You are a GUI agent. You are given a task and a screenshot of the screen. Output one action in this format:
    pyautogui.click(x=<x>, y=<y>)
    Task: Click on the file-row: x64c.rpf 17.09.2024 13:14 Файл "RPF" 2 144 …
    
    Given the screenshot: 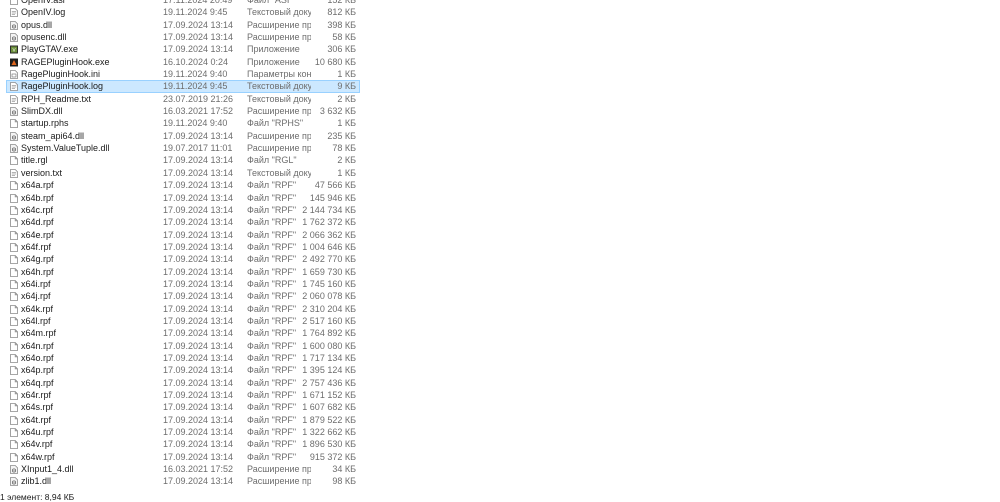 What is the action you would take?
    pyautogui.click(x=500, y=210)
    